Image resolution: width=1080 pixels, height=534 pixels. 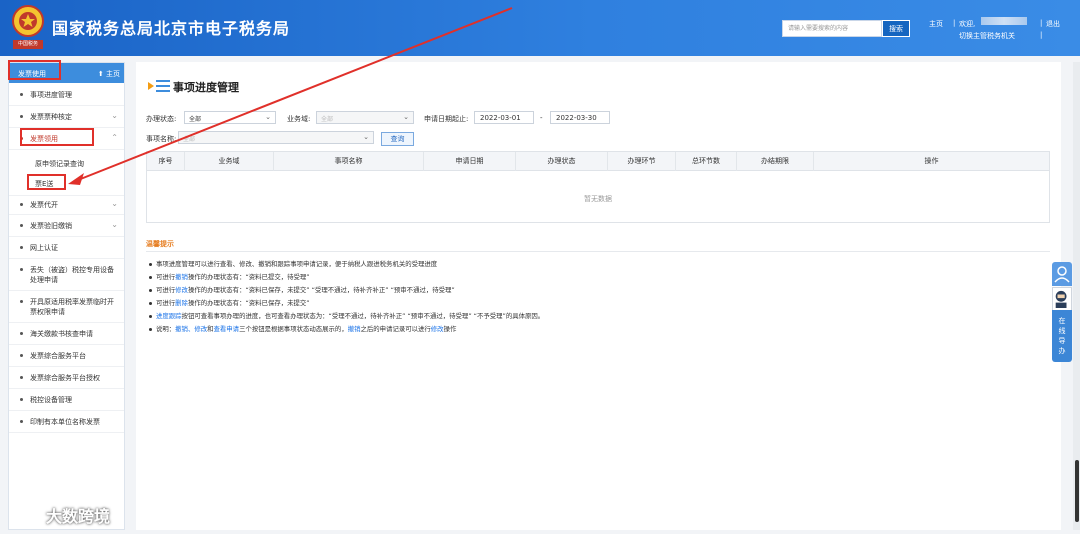 What do you see at coordinates (1004, 21) in the screenshot?
I see `user-name-redacted` at bounding box center [1004, 21].